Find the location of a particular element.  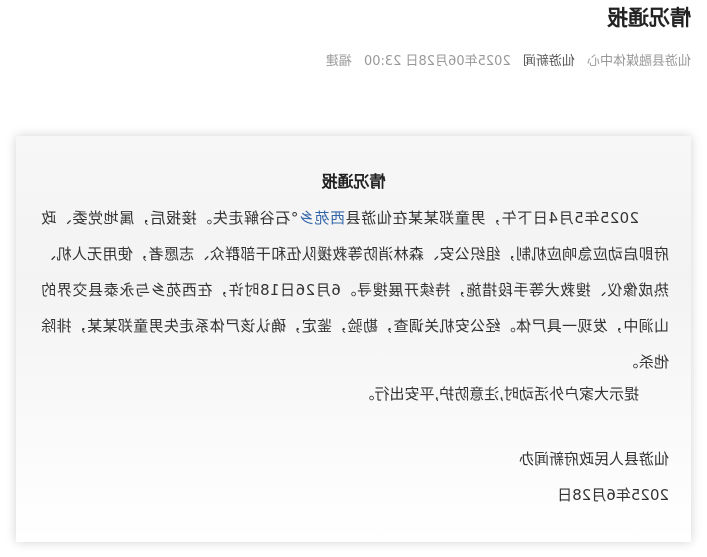

meta-region: 福建 is located at coordinates (338, 61).